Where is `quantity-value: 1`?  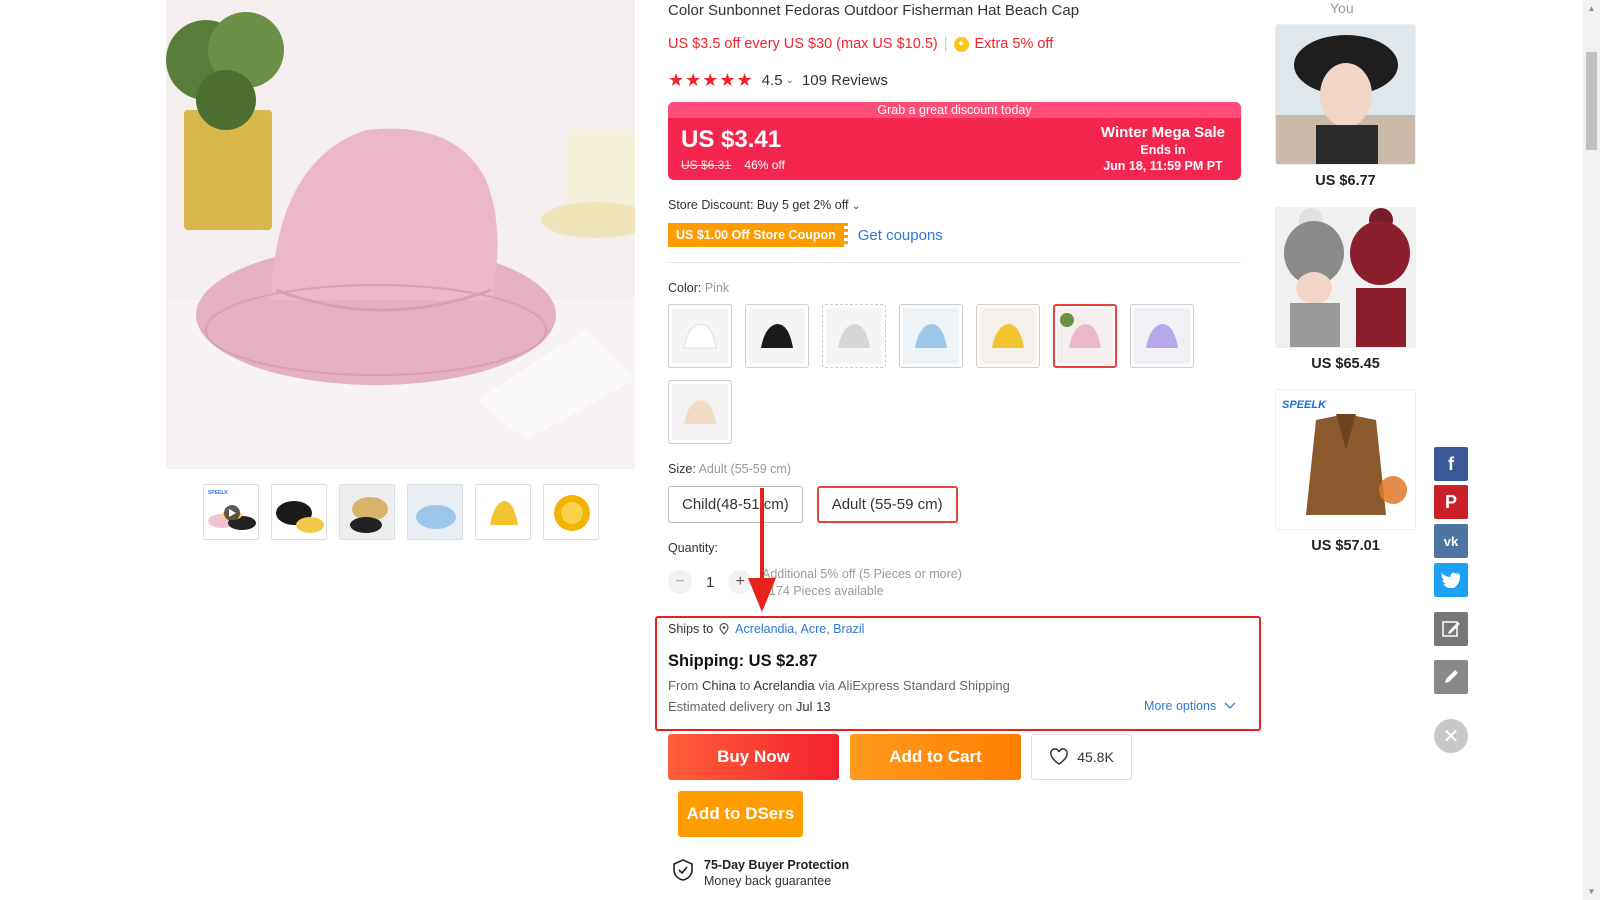 quantity-value: 1 is located at coordinates (710, 582).